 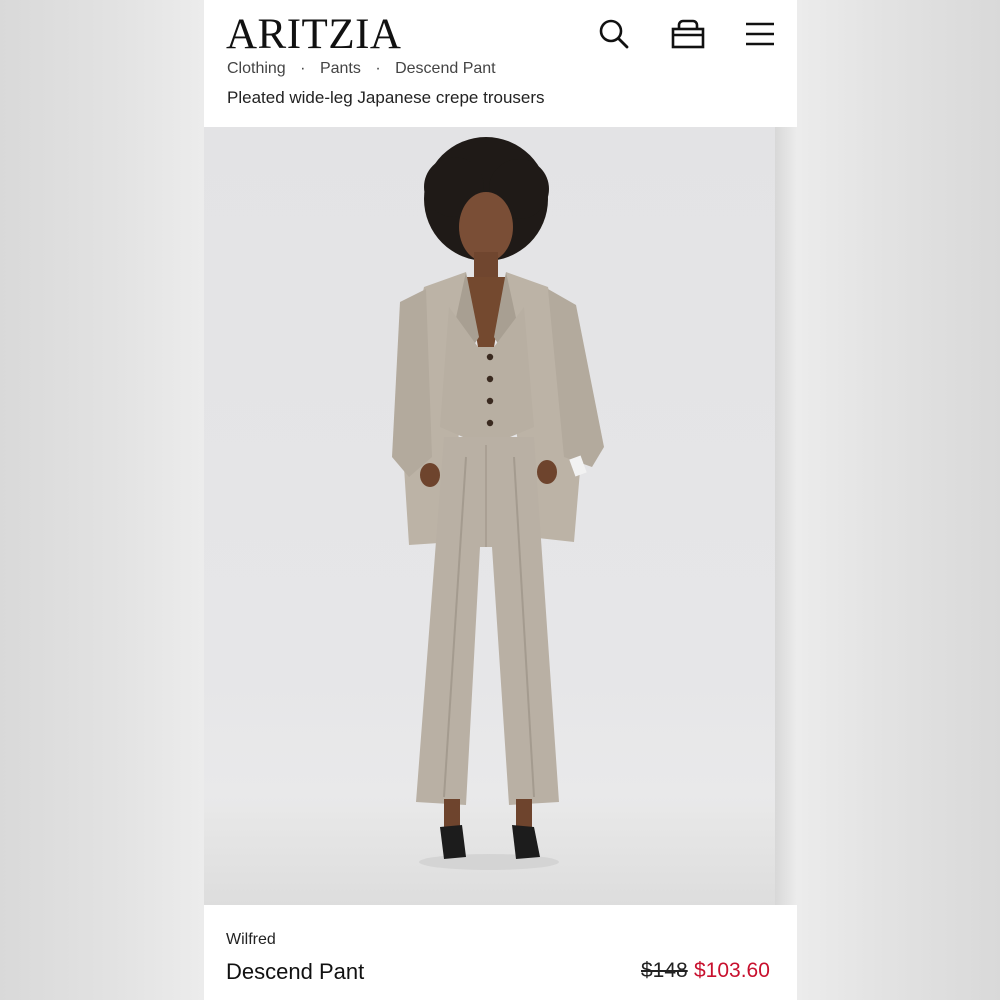 I want to click on hamburger-menu-icon, so click(x=760, y=34).